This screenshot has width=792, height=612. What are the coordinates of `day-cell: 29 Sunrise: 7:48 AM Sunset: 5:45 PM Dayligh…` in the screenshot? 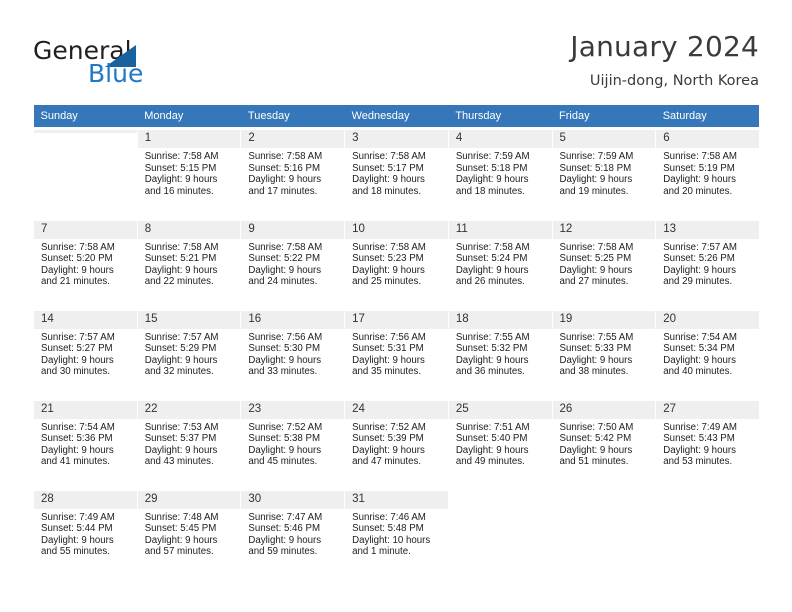 It's located at (189, 532).